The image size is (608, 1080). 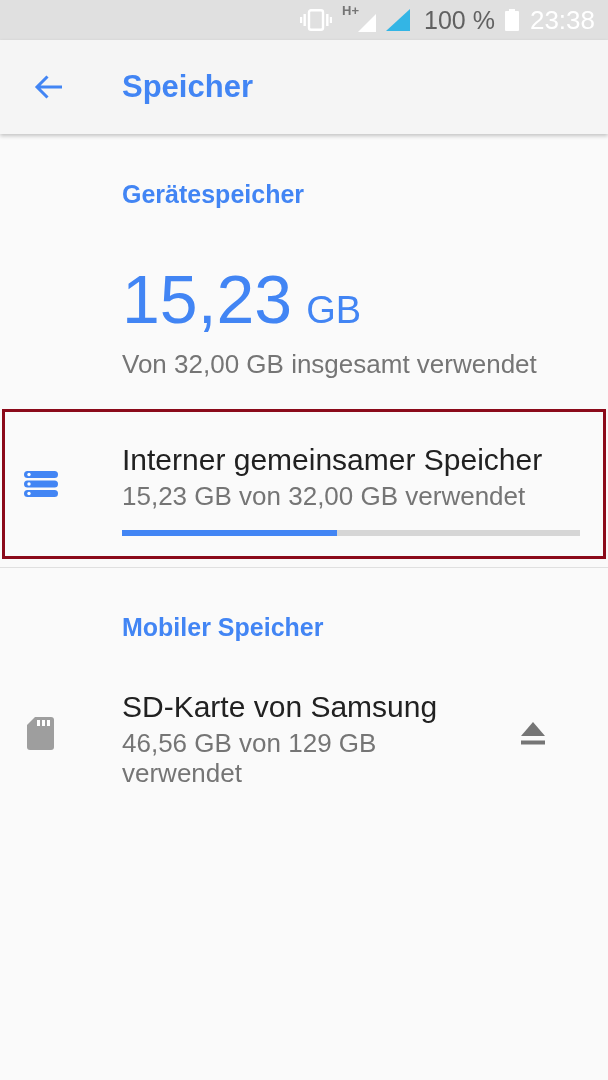 What do you see at coordinates (213, 194) in the screenshot?
I see `section-header: Gerätespeicher` at bounding box center [213, 194].